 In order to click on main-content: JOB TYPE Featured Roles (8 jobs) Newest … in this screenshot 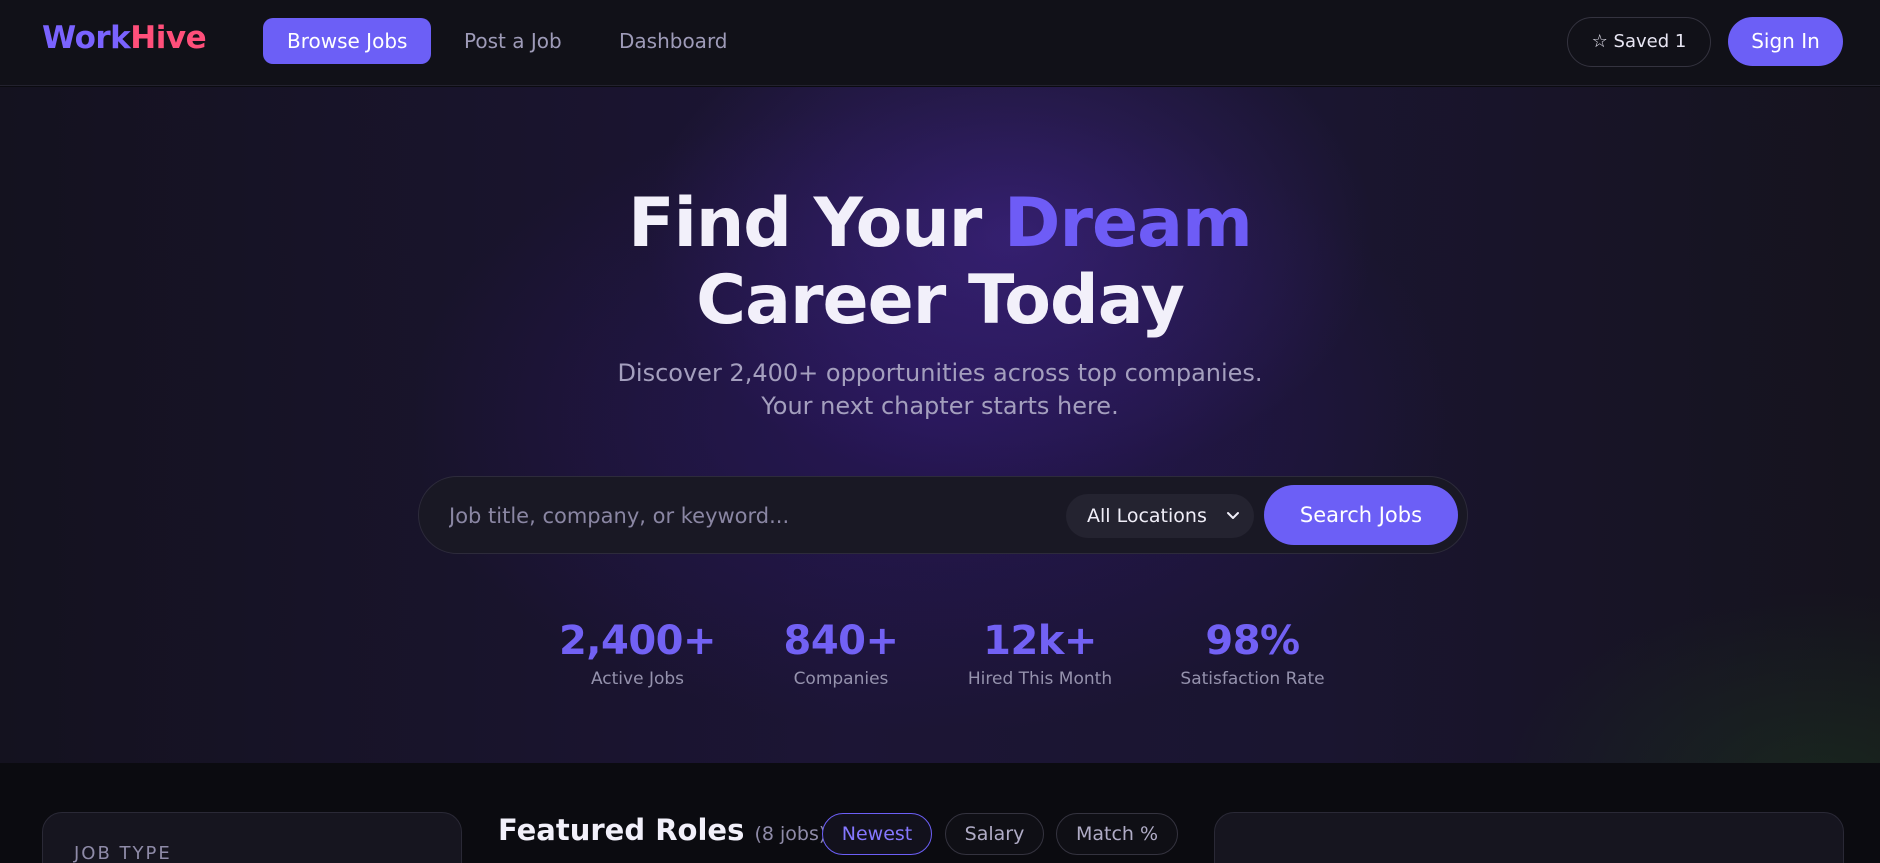, I will do `click(940, 813)`.